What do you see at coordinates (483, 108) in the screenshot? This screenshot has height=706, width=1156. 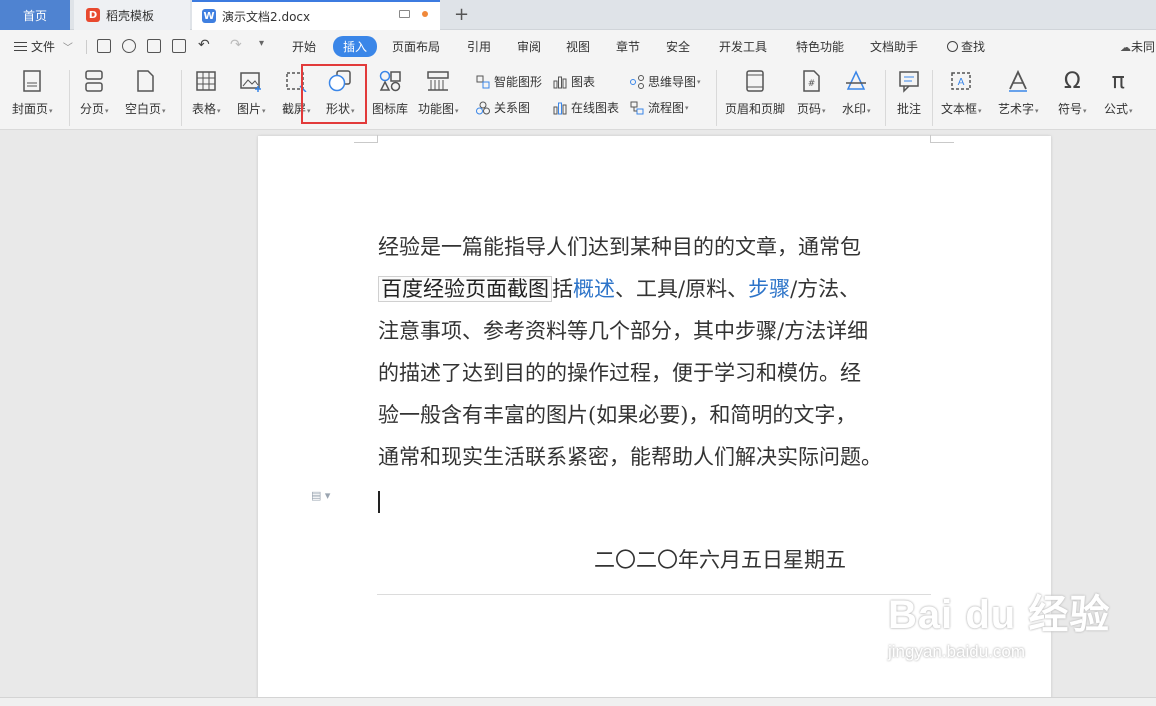 I see `relation-chart-icon` at bounding box center [483, 108].